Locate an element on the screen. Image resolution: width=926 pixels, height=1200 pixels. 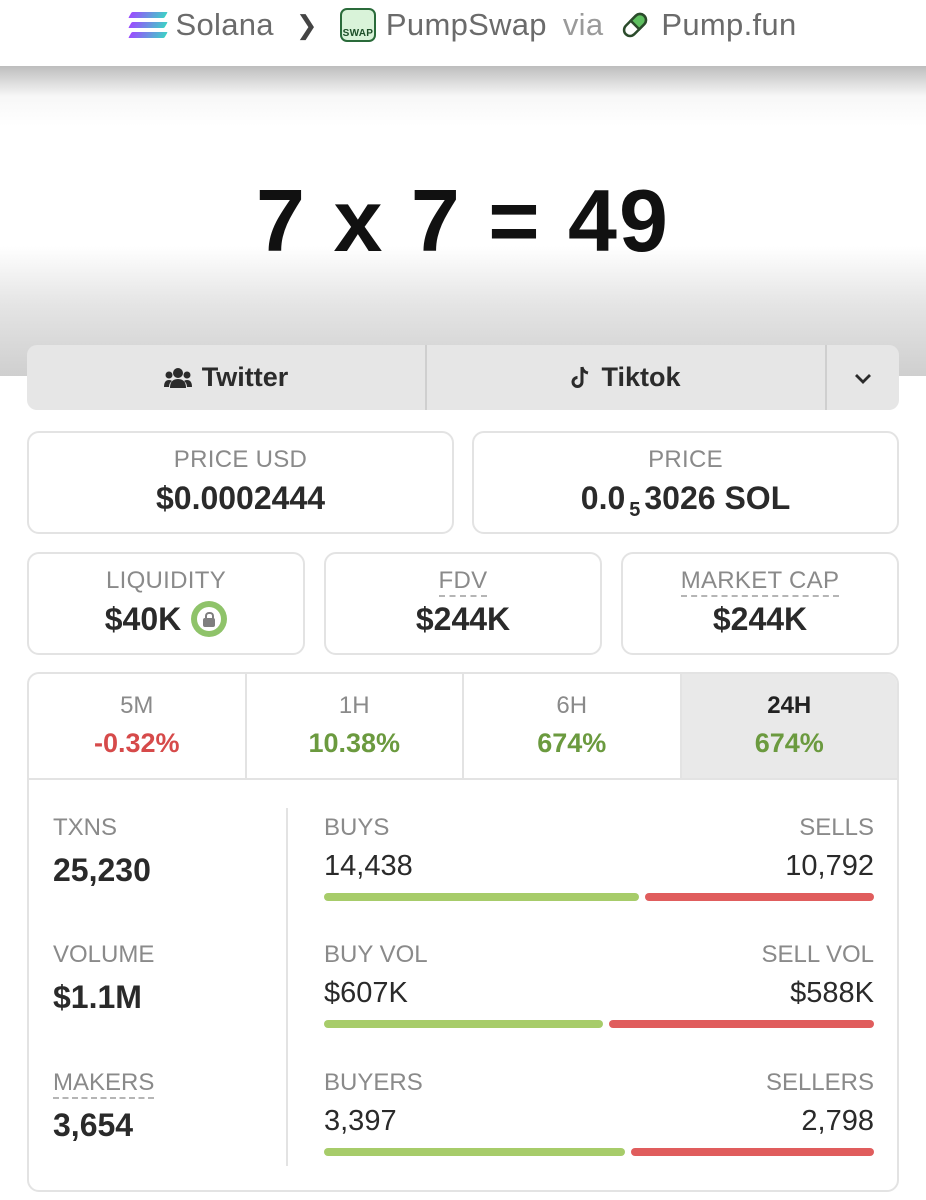
fdv-value: $244K is located at coordinates (463, 619).